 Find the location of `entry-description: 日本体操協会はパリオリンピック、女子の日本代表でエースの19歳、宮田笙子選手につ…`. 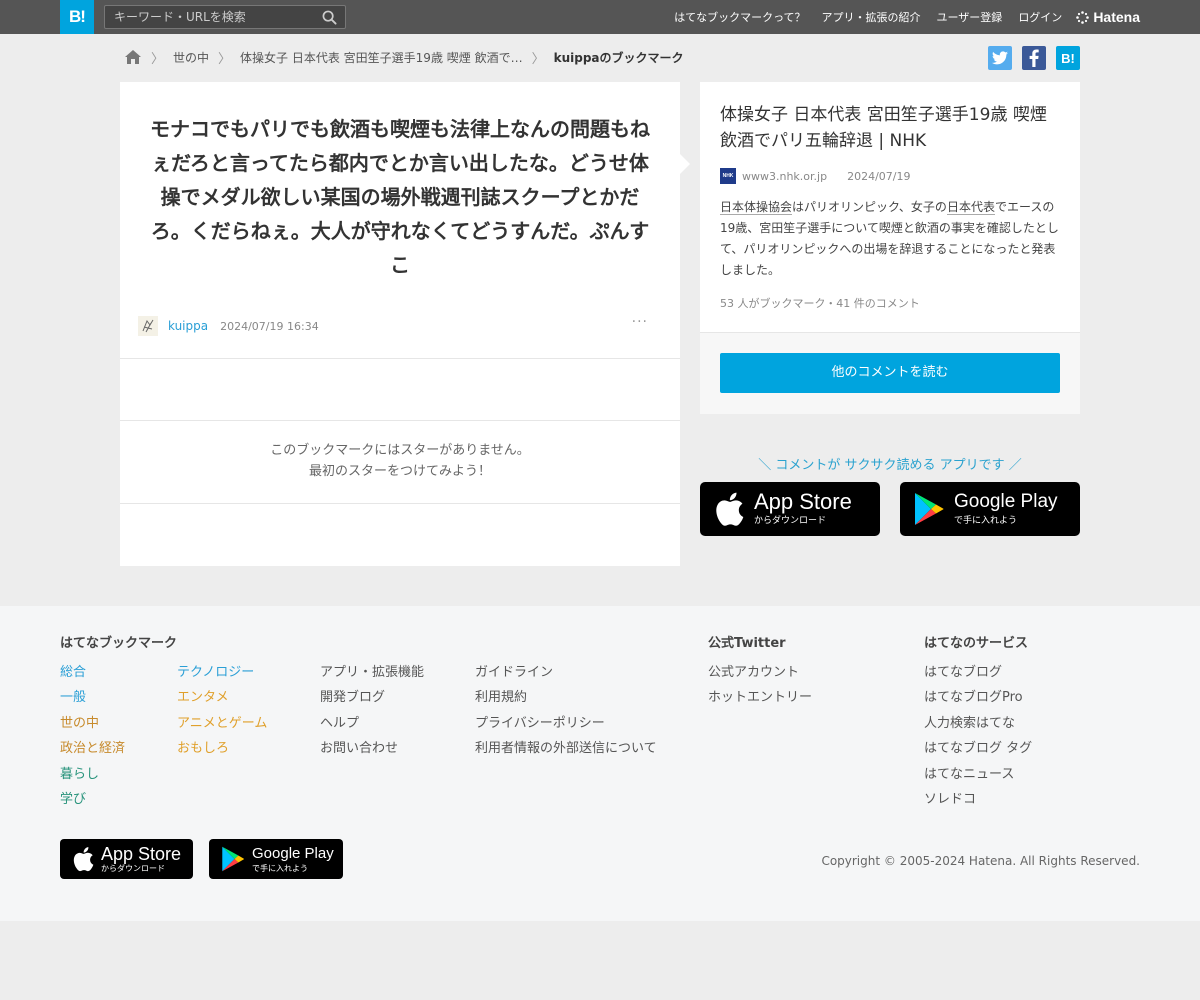

entry-description: 日本体操協会はパリオリンピック、女子の日本代表でエースの19歳、宮田笙子選手につ… is located at coordinates (892, 239).